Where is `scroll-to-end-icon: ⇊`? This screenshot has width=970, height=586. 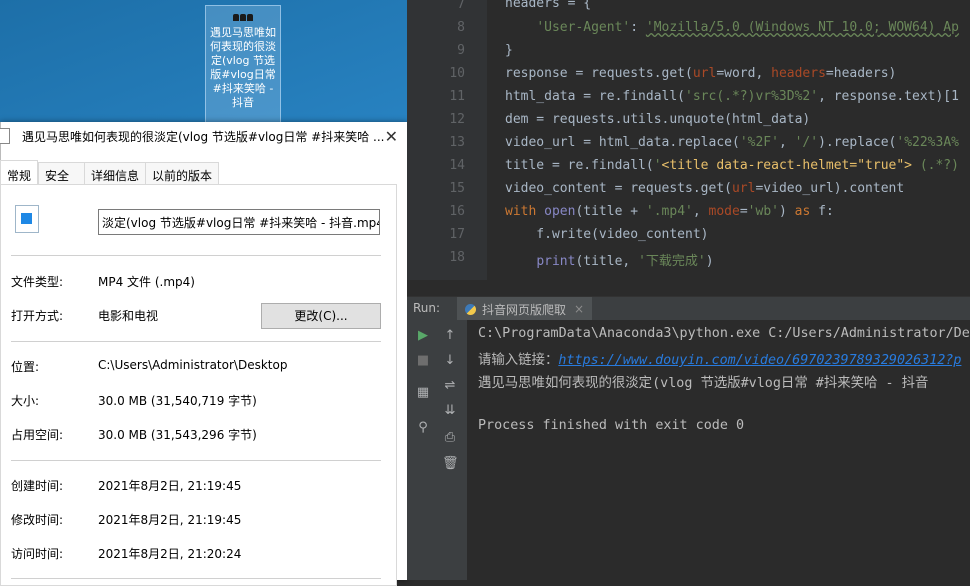
scroll-to-end-icon: ⇊ is located at coordinates (450, 411).